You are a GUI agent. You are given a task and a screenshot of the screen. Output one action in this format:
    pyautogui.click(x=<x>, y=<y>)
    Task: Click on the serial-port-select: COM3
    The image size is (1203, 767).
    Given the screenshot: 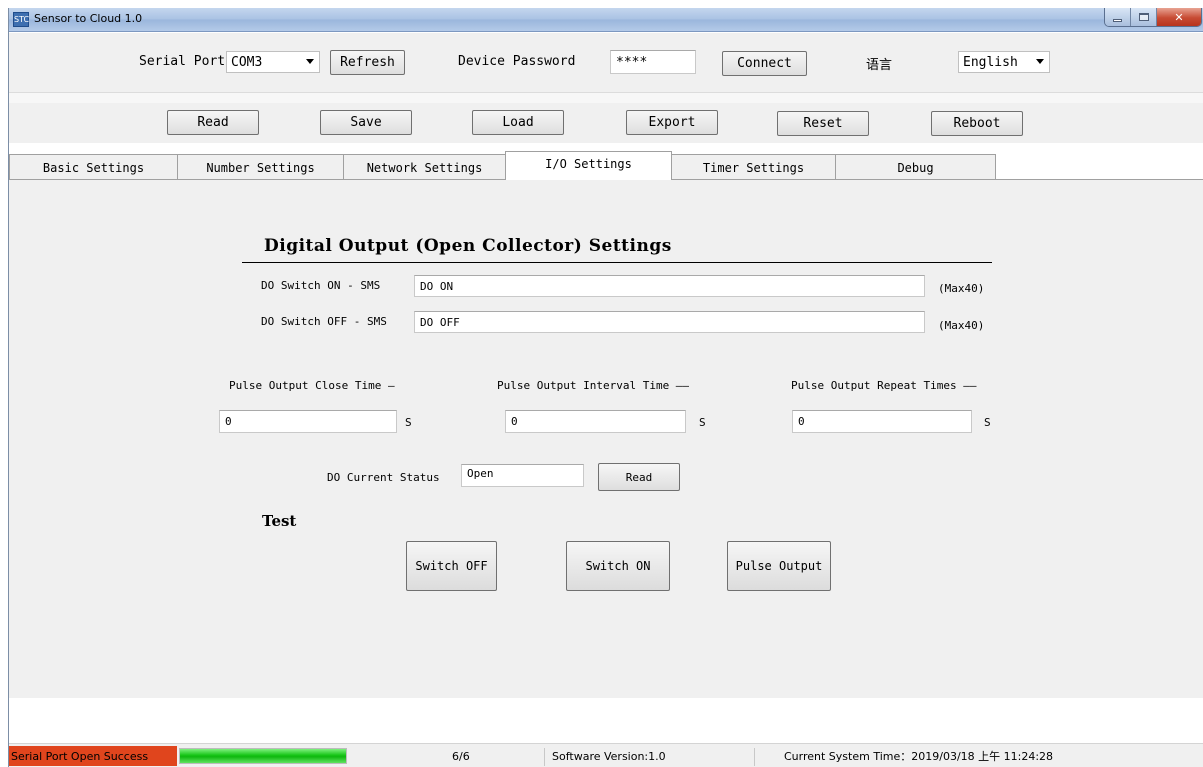 What is the action you would take?
    pyautogui.click(x=273, y=62)
    